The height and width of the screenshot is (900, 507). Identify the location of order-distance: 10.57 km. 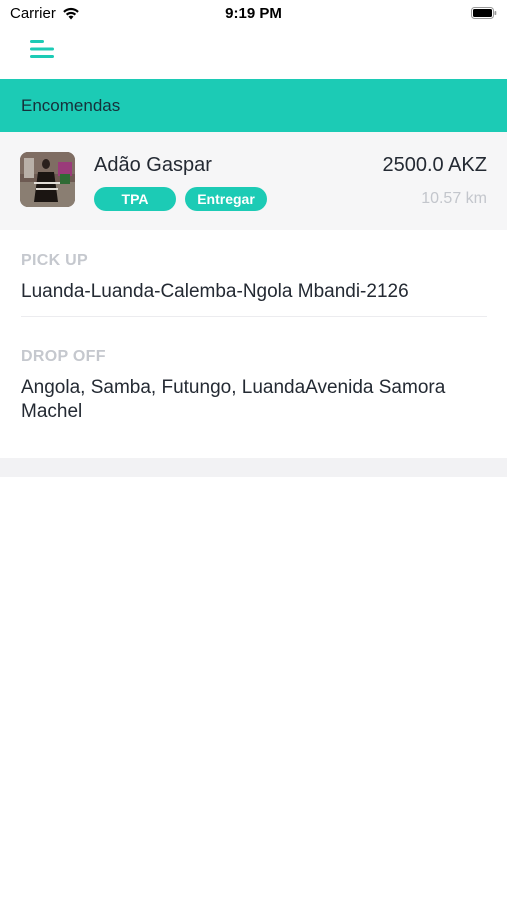
(454, 198).